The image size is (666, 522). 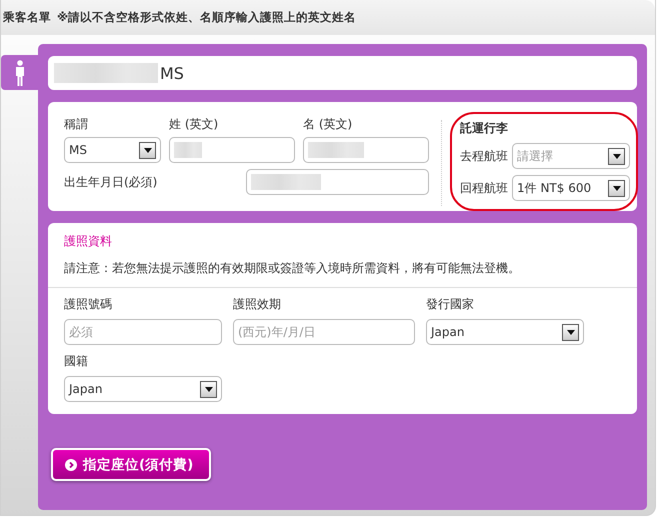 I want to click on passport-section-title: 護照資料, so click(x=88, y=241).